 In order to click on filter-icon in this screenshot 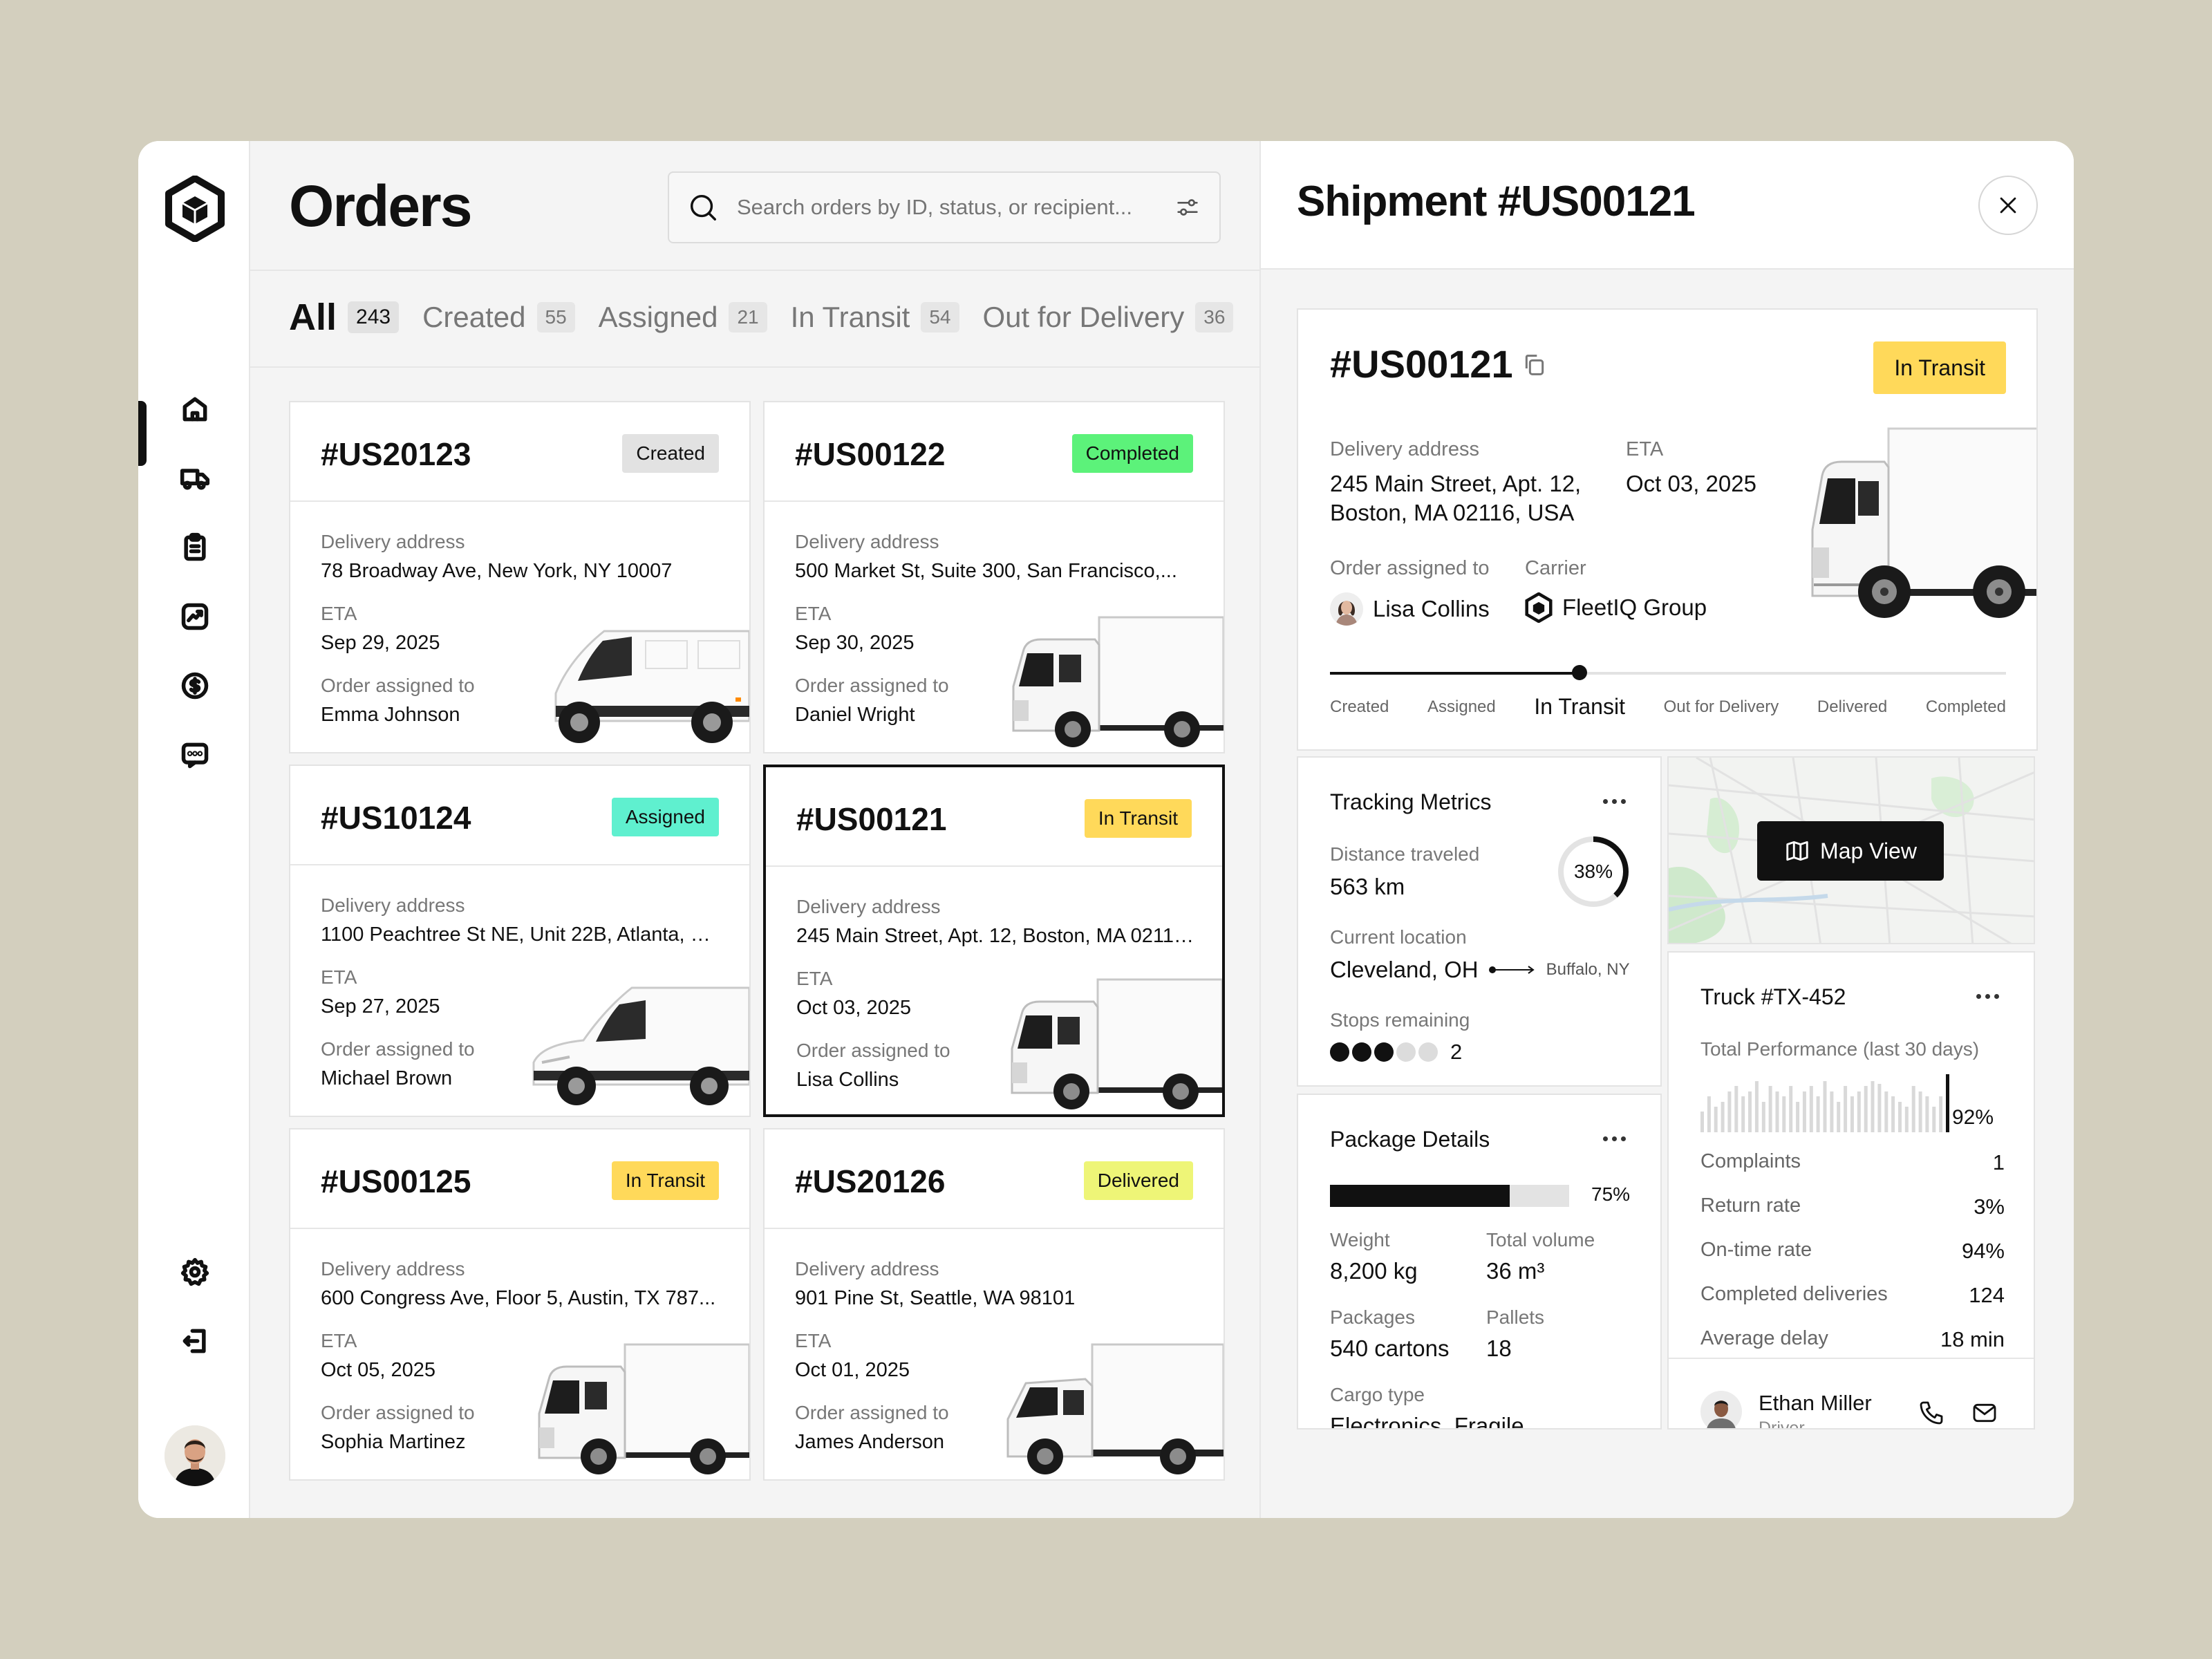, I will do `click(1187, 208)`.